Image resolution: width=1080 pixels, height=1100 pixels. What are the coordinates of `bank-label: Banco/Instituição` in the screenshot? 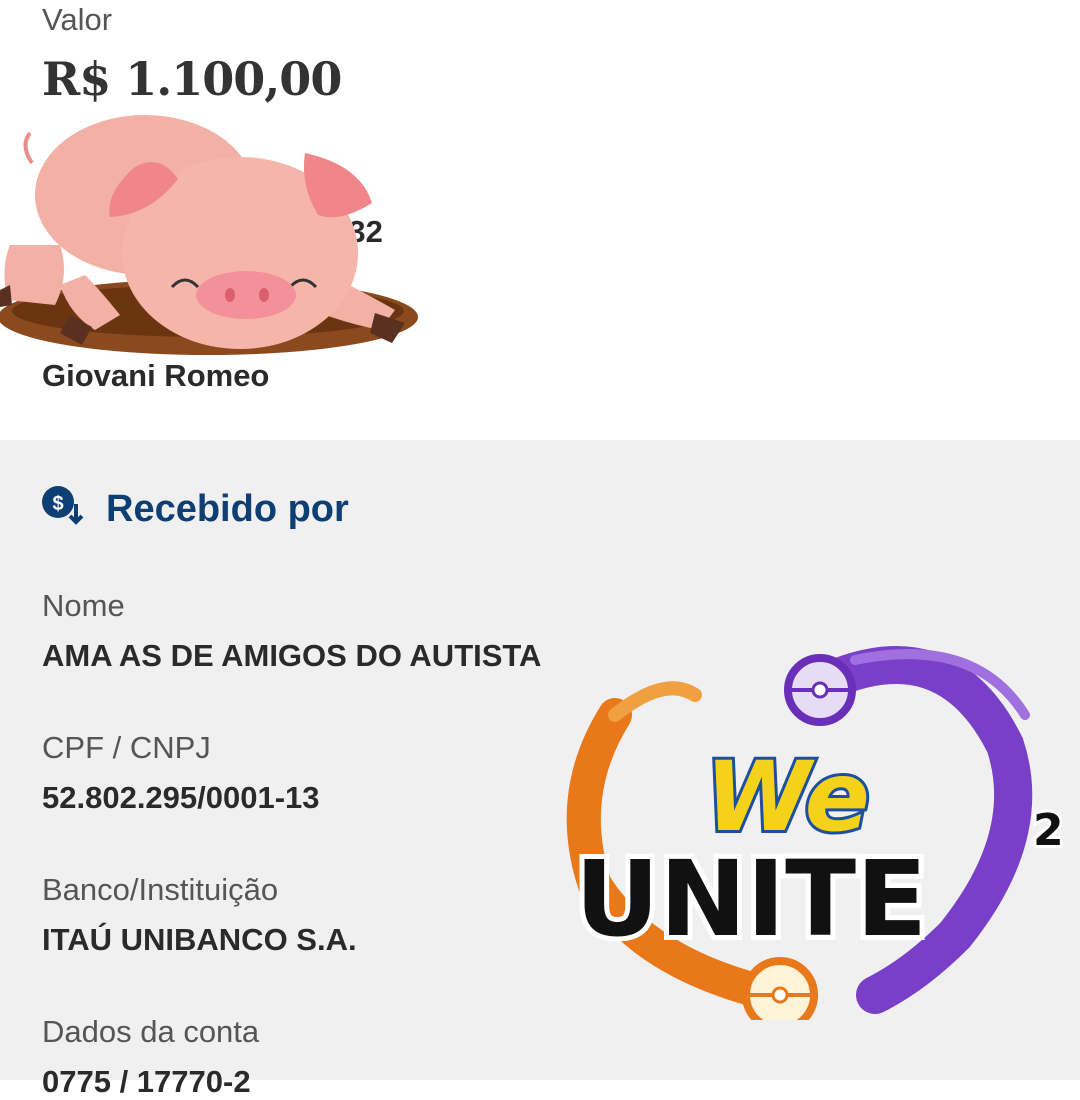 It's located at (160, 889).